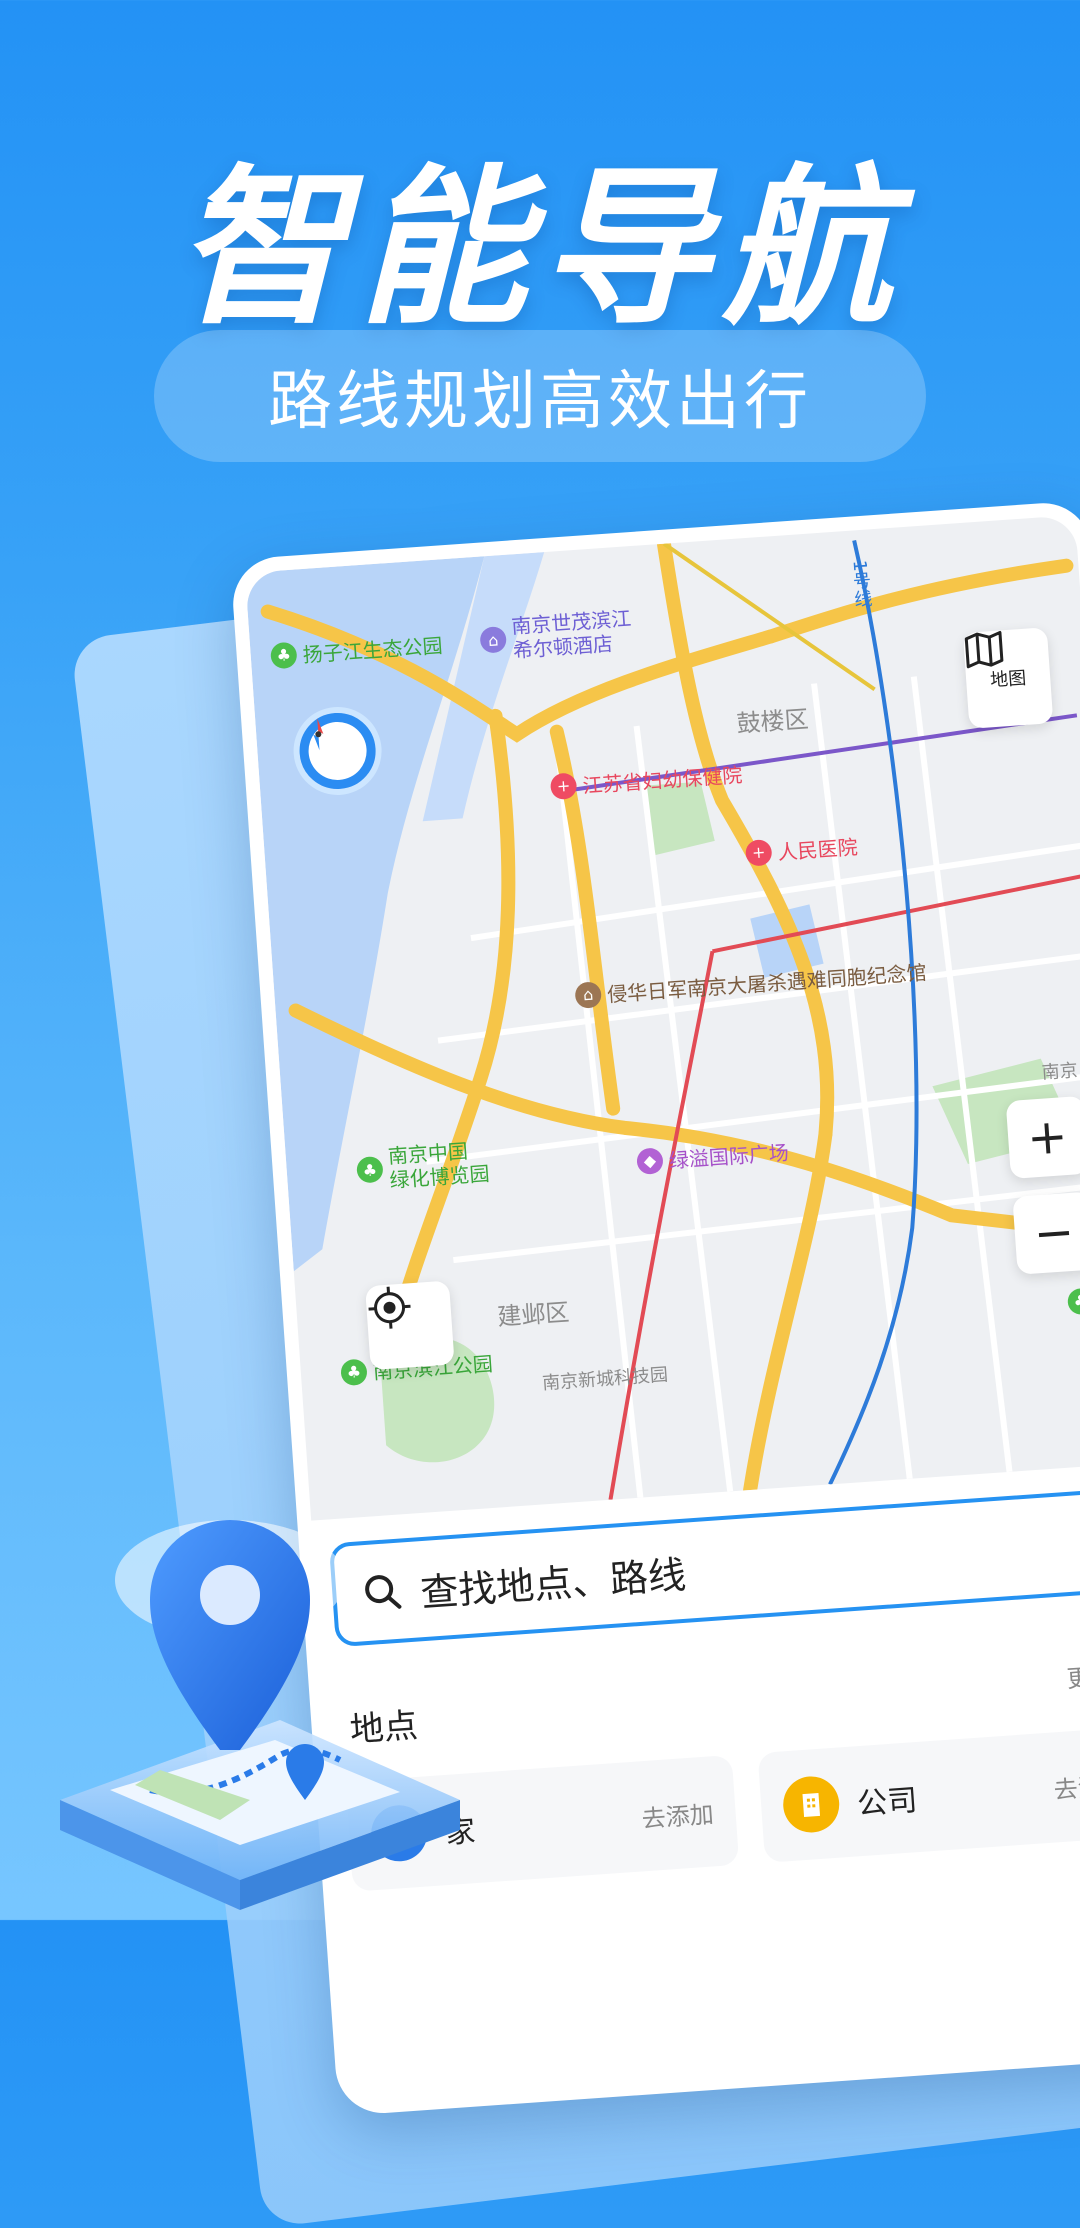  Describe the element at coordinates (588, 994) in the screenshot. I see `museum-icon: ⌂` at that location.